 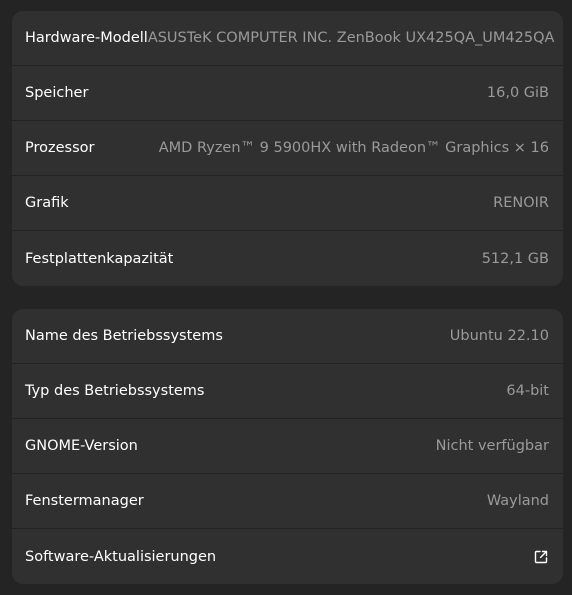 I want to click on os-name-value: Ubuntu 22.10, so click(x=499, y=336).